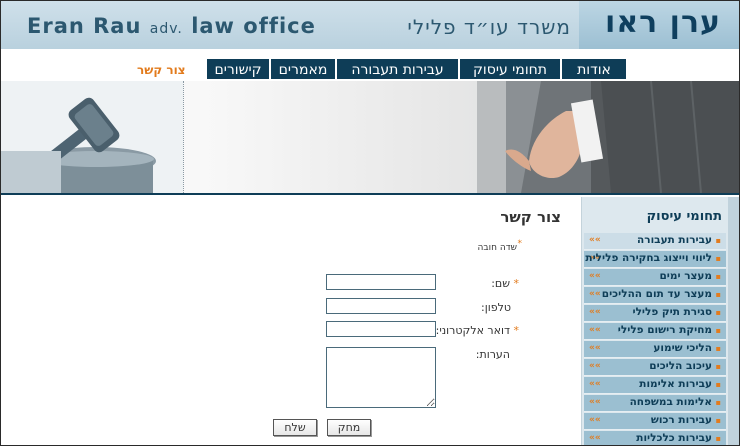 The width and height of the screenshot is (740, 446). I want to click on handshake-image, so click(608, 137).